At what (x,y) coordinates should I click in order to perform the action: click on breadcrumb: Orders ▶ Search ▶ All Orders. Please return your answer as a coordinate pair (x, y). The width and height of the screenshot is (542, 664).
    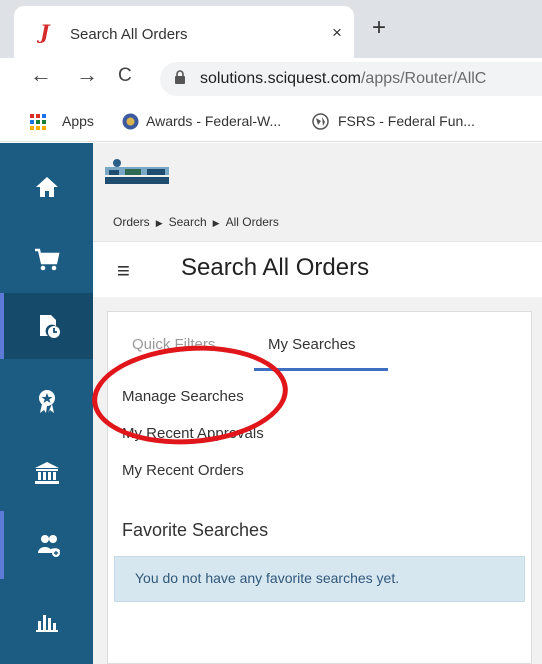
    Looking at the image, I should click on (196, 222).